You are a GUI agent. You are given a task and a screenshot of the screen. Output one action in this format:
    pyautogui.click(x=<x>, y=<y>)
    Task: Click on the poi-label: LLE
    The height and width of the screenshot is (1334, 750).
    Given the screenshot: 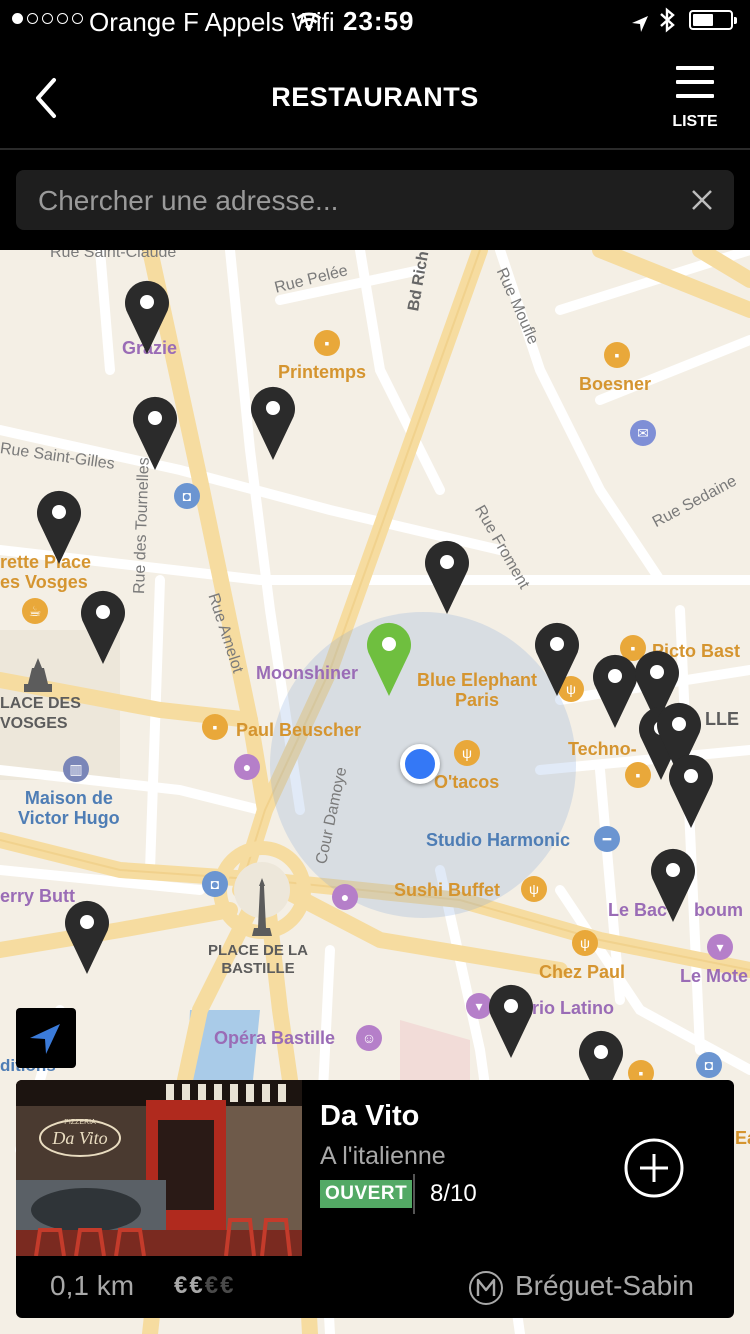 What is the action you would take?
    pyautogui.click(x=722, y=719)
    